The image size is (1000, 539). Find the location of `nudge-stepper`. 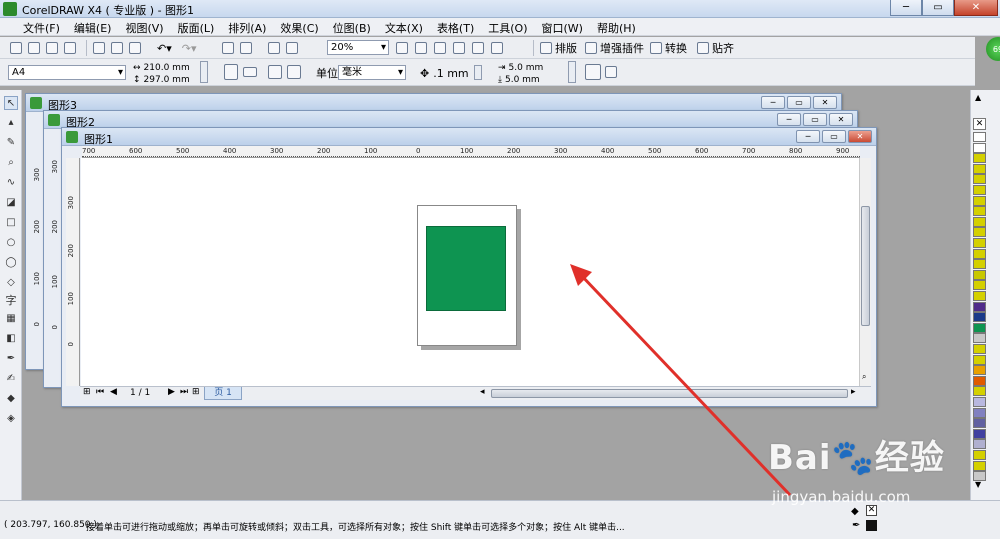

nudge-stepper is located at coordinates (478, 72).